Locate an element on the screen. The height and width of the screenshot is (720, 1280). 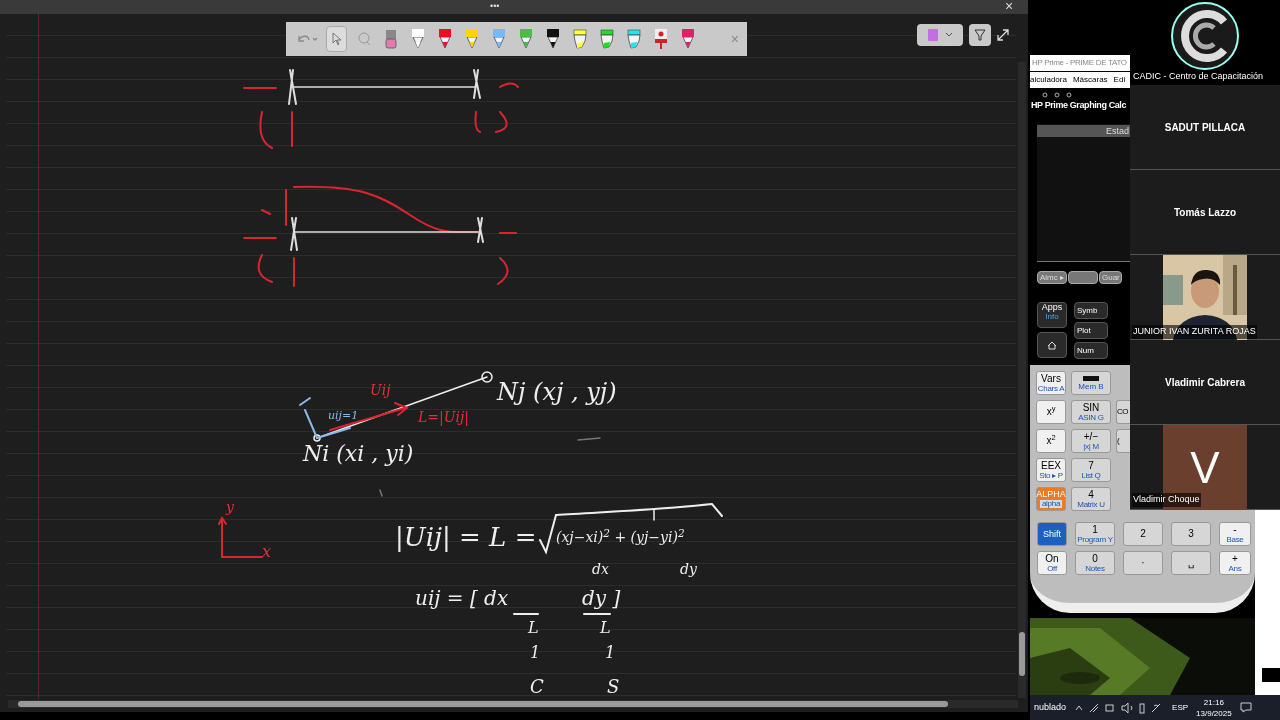
calculator-key: Shift is located at coordinates (1052, 534).